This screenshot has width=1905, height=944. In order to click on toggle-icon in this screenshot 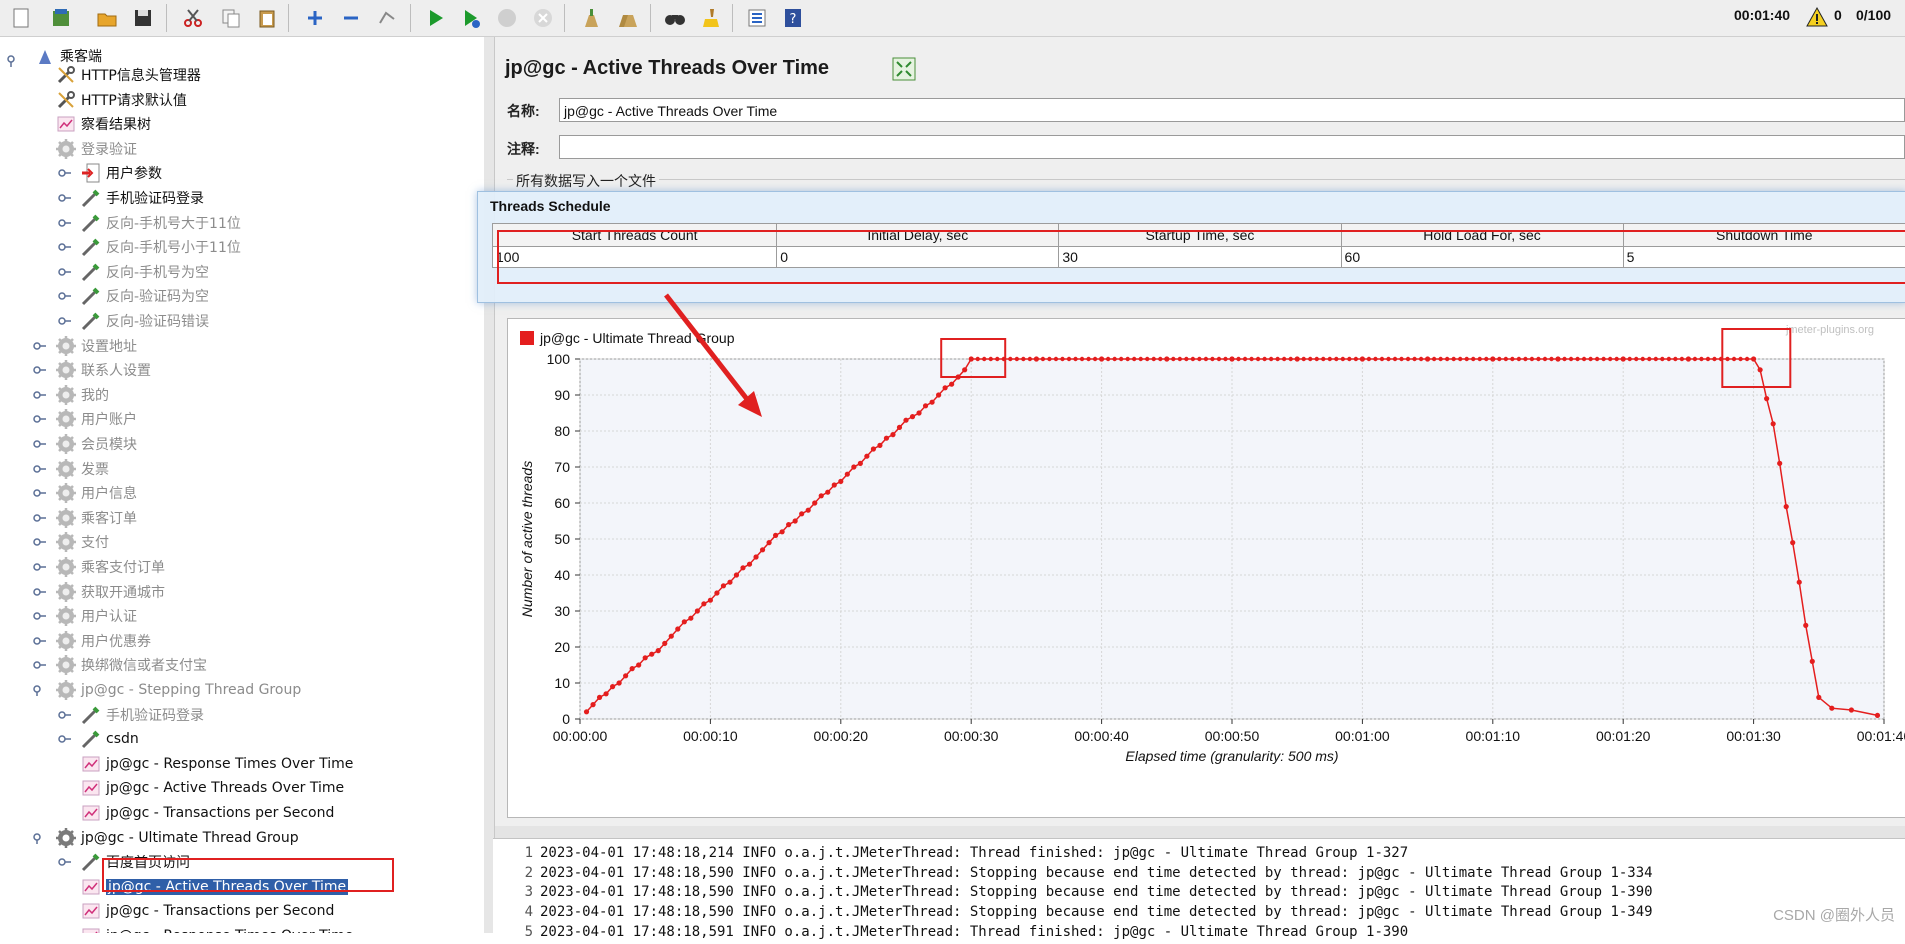, I will do `click(387, 18)`.